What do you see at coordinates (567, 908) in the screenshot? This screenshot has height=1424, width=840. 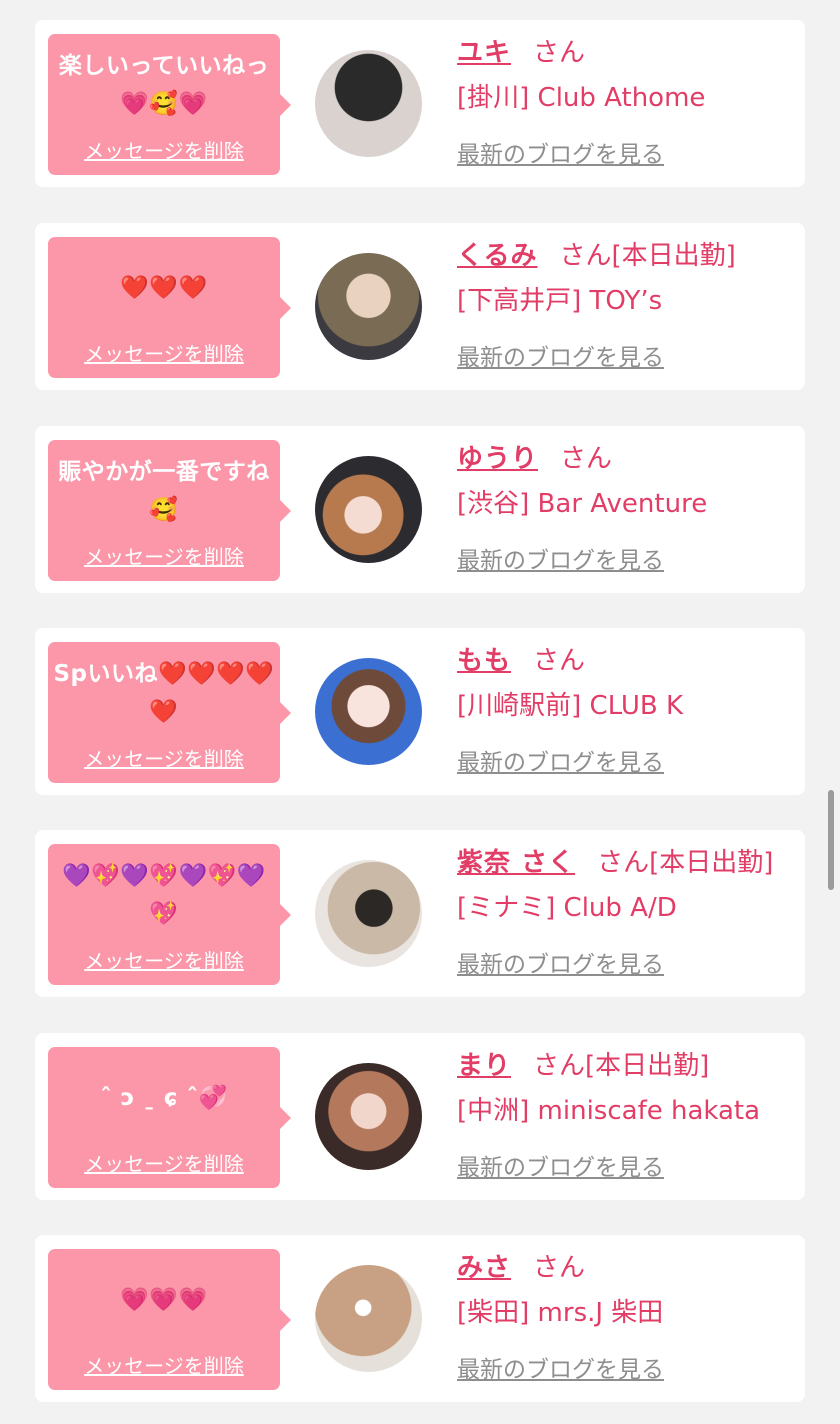 I see `shop-name: [ミナミ] Club A/D` at bounding box center [567, 908].